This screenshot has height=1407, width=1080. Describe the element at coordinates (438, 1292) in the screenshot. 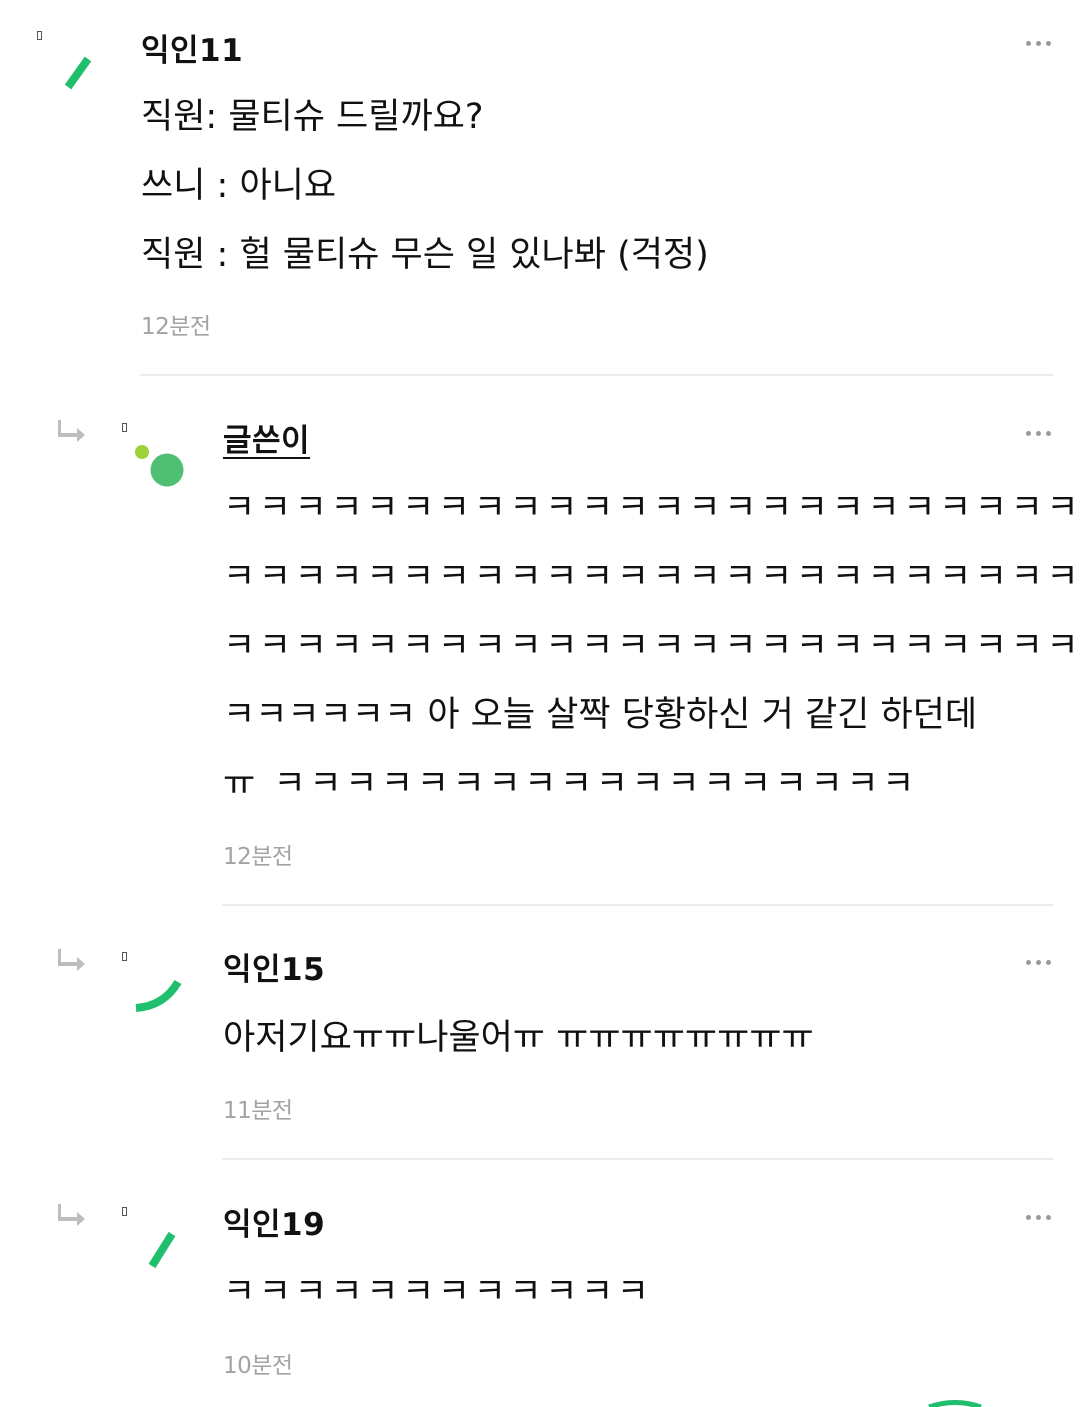

I see `comment-text-line: ㅋㅋㅋㅋㅋㅋㅋㅋㅋㅋㅋㅋ` at that location.